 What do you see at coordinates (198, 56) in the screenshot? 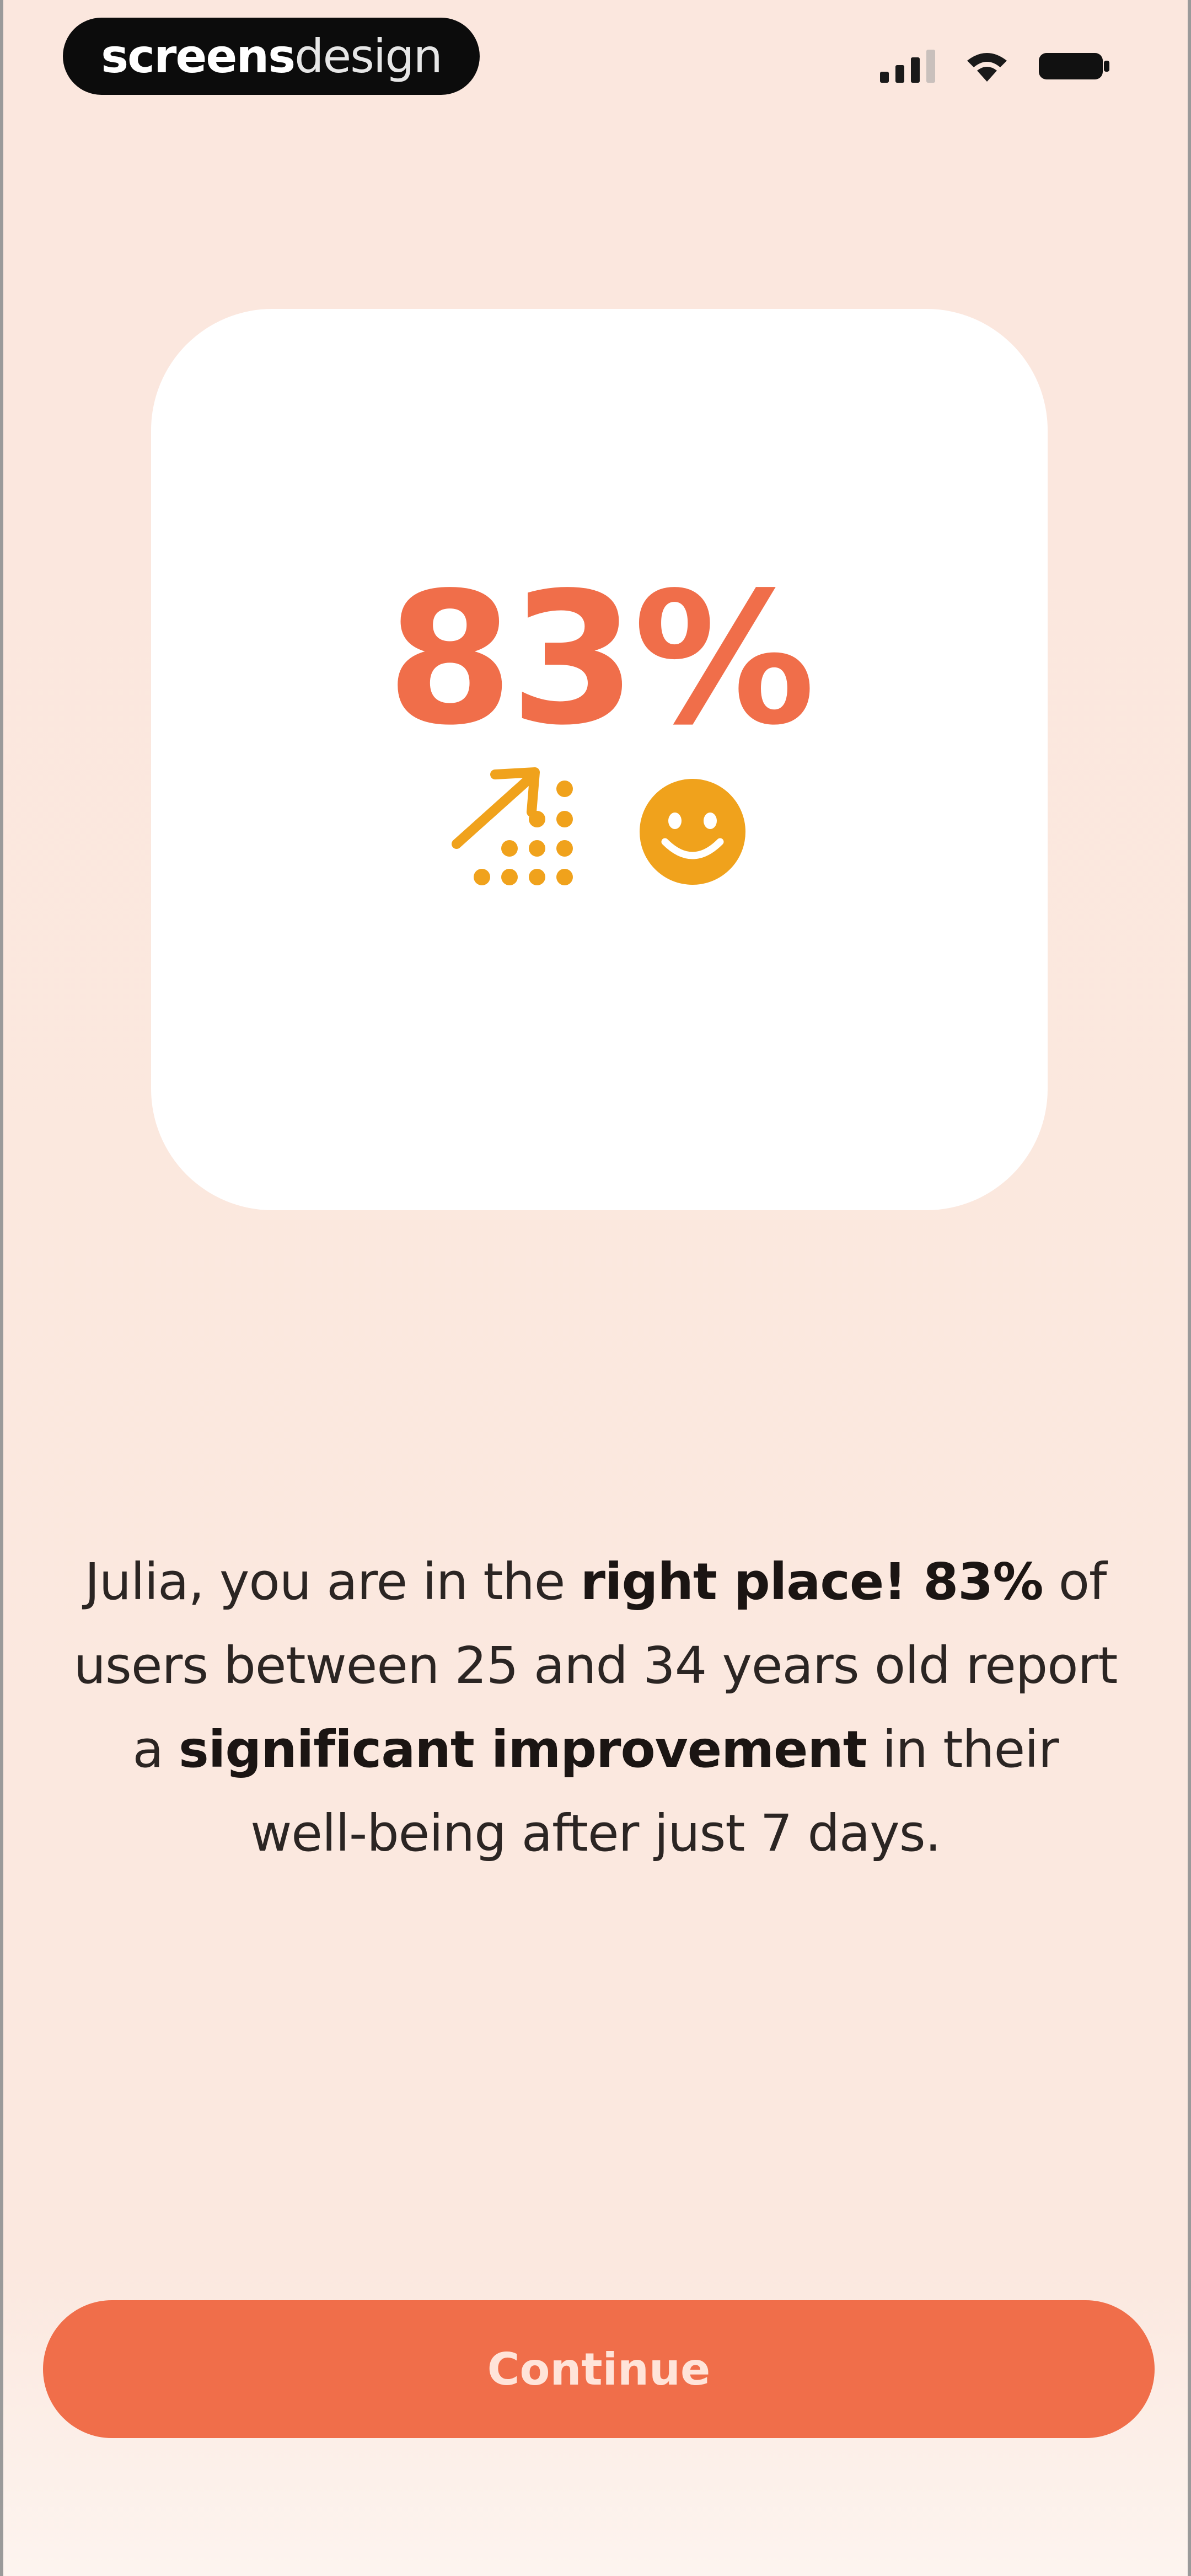
I see `brand-logo-bold: screens` at bounding box center [198, 56].